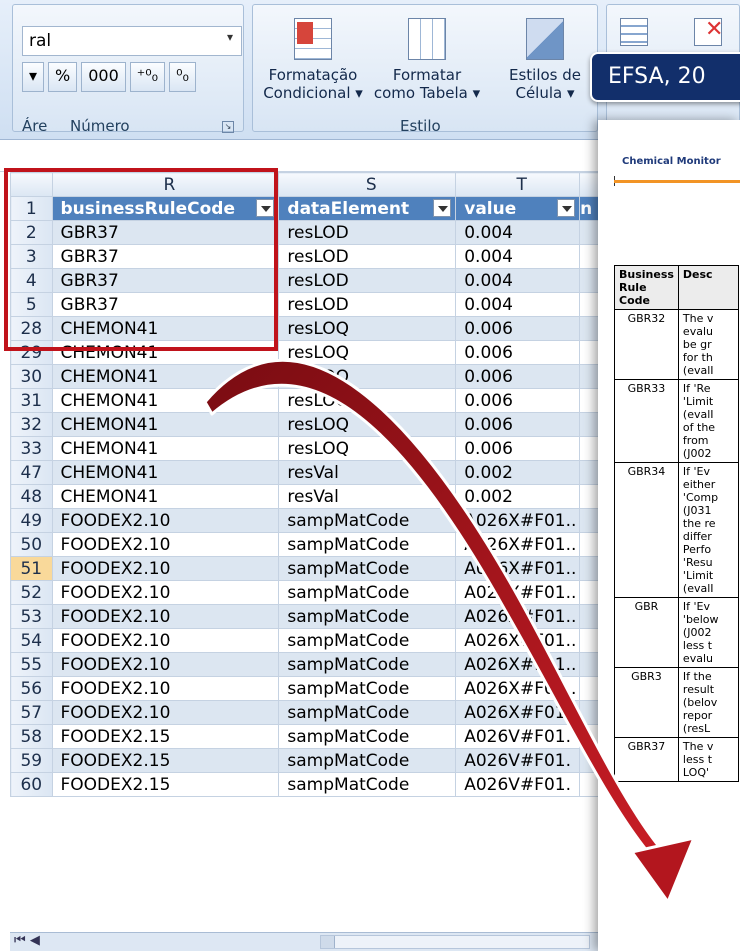 Image resolution: width=740 pixels, height=951 pixels. Describe the element at coordinates (31, 688) in the screenshot. I see `row-number: 56` at that location.